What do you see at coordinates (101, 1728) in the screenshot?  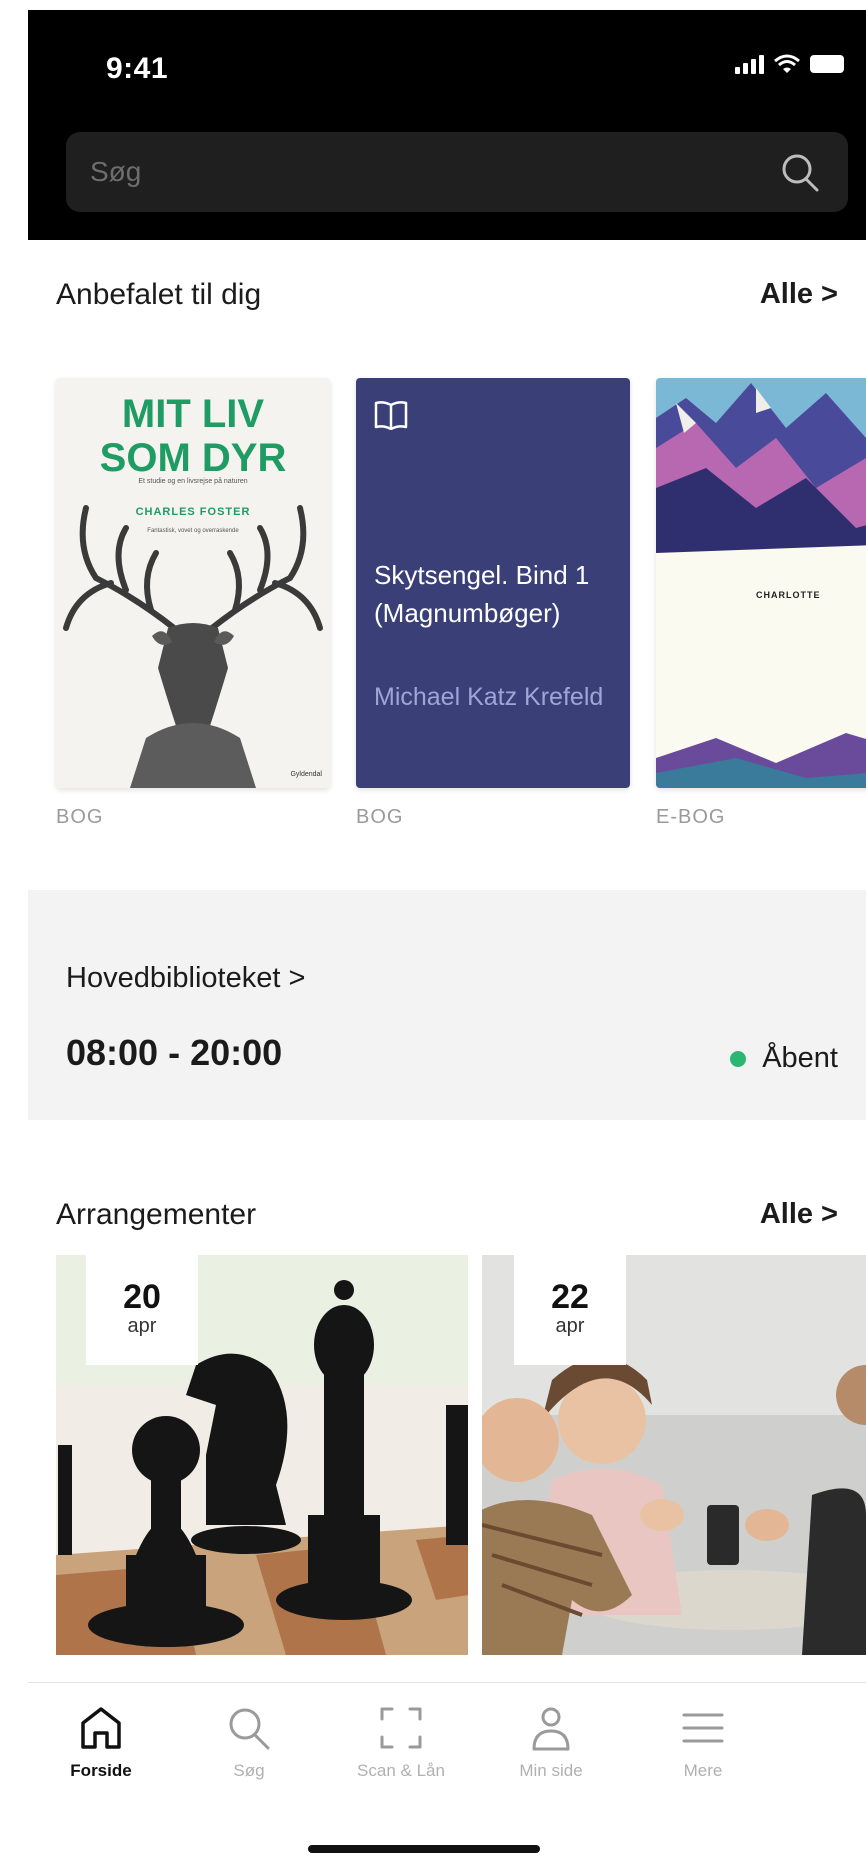 I see `home-icon` at bounding box center [101, 1728].